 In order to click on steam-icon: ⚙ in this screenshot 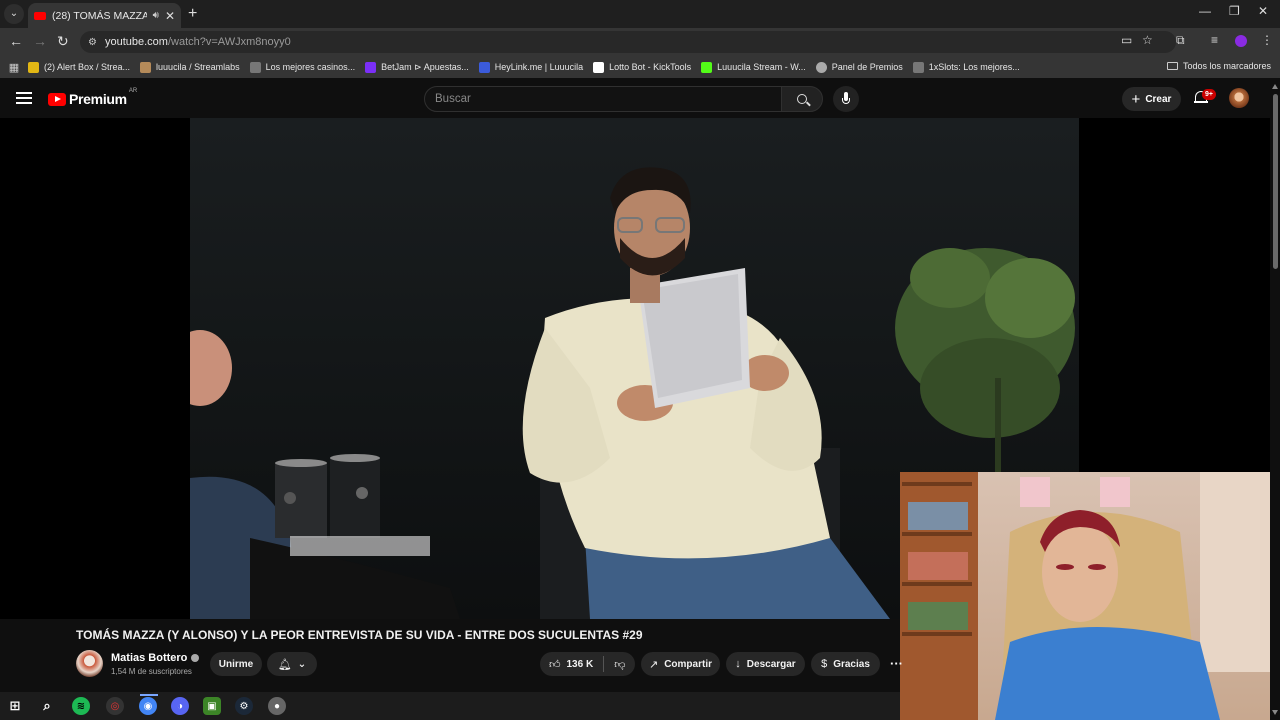, I will do `click(244, 706)`.